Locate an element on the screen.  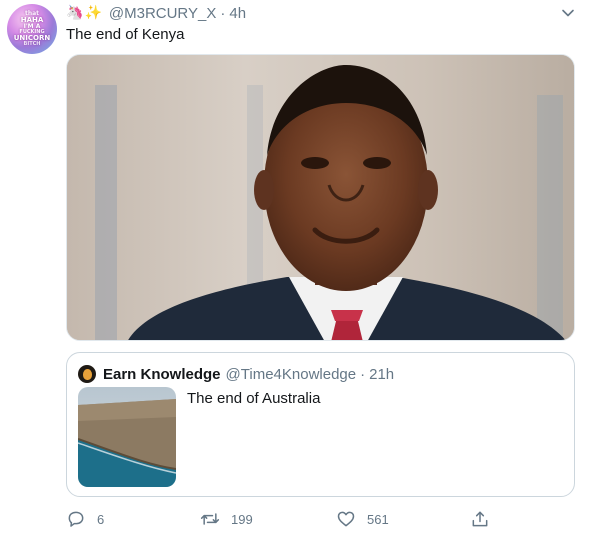
quoted-thumbnail is located at coordinates (127, 437).